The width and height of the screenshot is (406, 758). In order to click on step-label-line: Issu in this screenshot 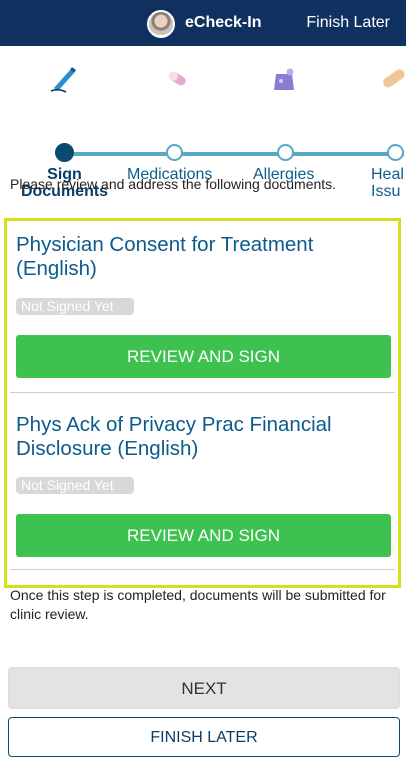, I will do `click(386, 191)`.